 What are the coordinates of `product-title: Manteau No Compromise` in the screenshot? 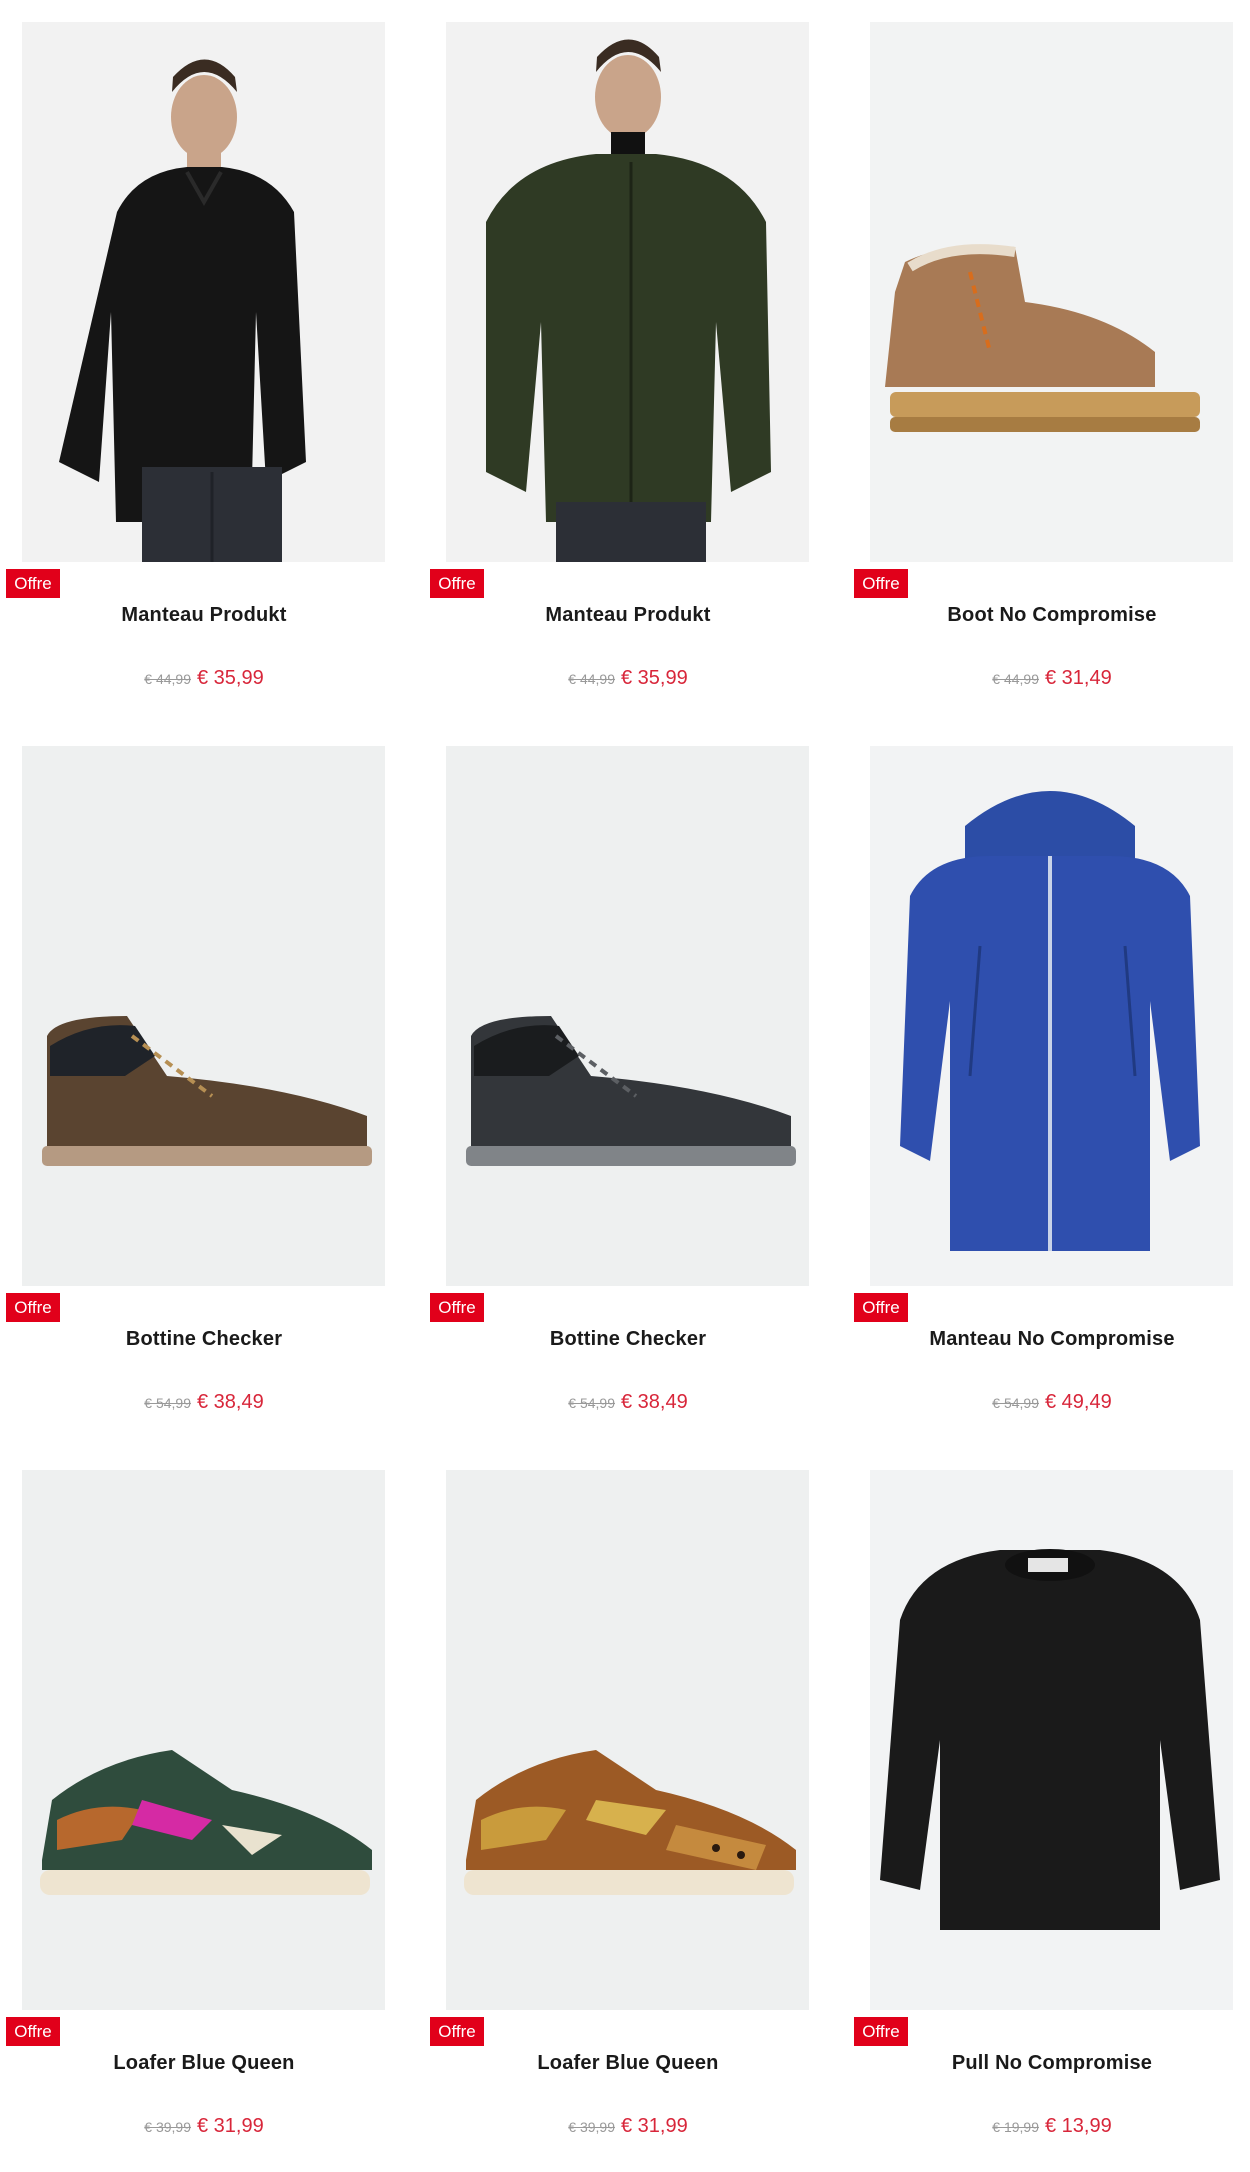 It's located at (1049, 1339).